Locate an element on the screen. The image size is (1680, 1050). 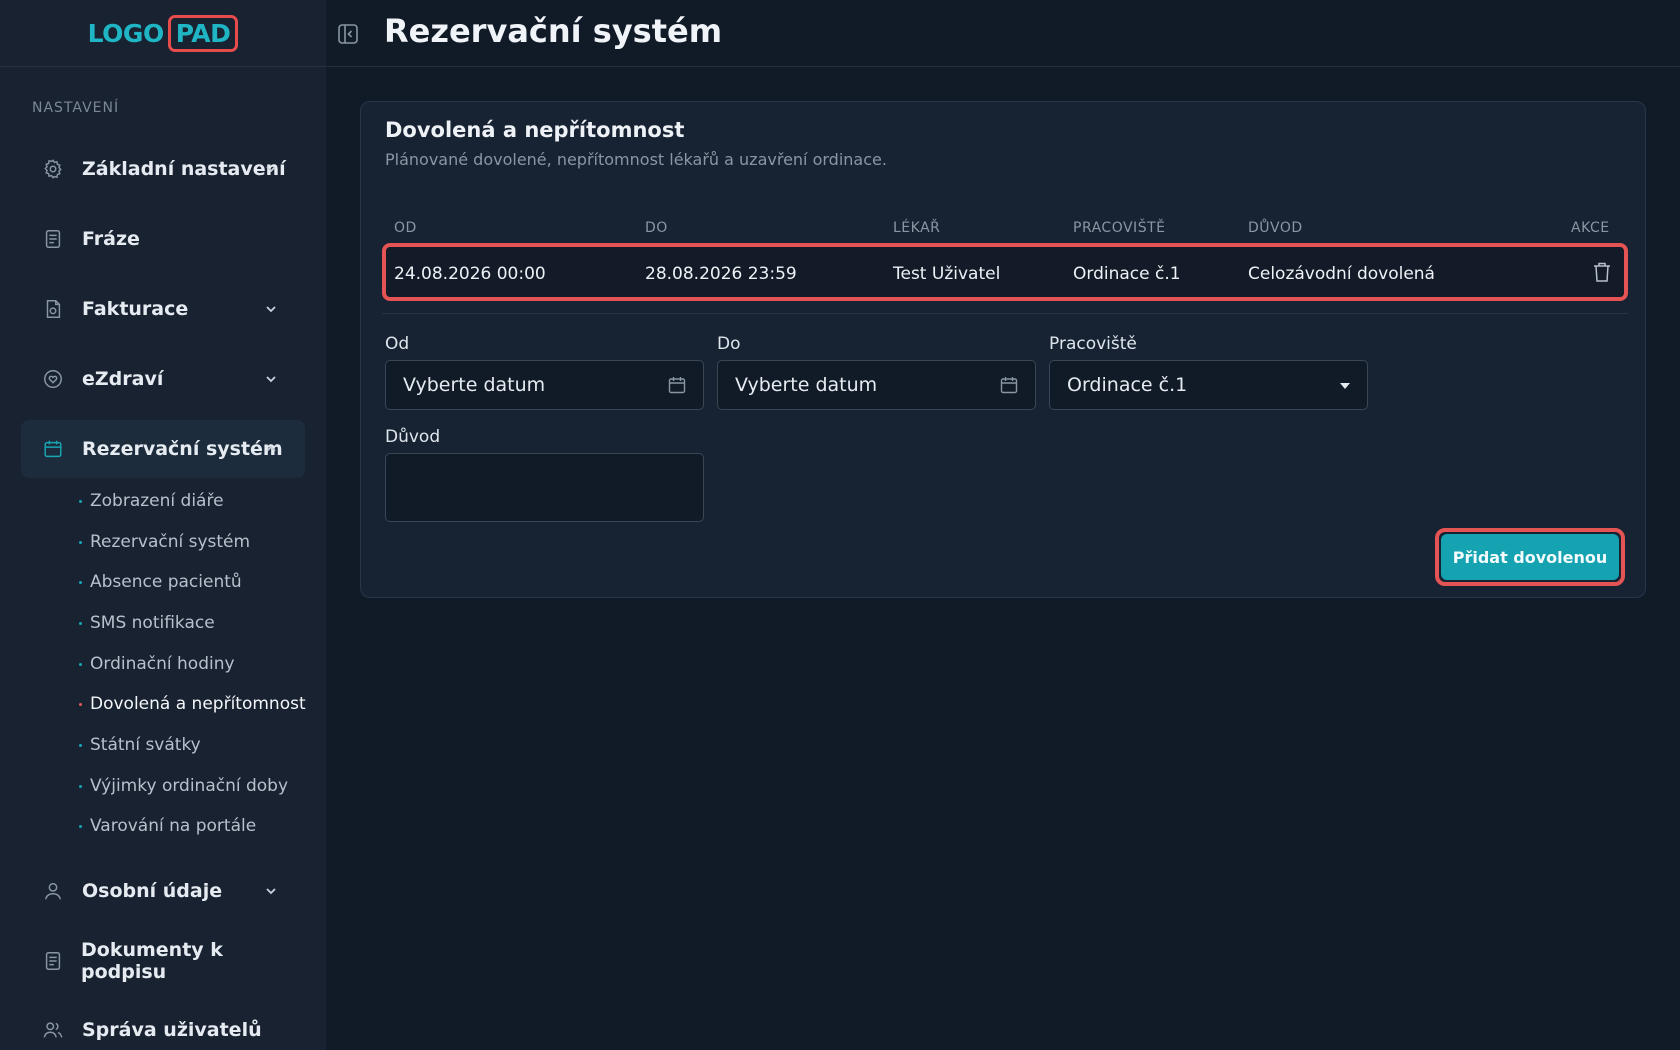
sidebar-item-dokumenty: Dokumenty k podpisu is located at coordinates (163, 961).